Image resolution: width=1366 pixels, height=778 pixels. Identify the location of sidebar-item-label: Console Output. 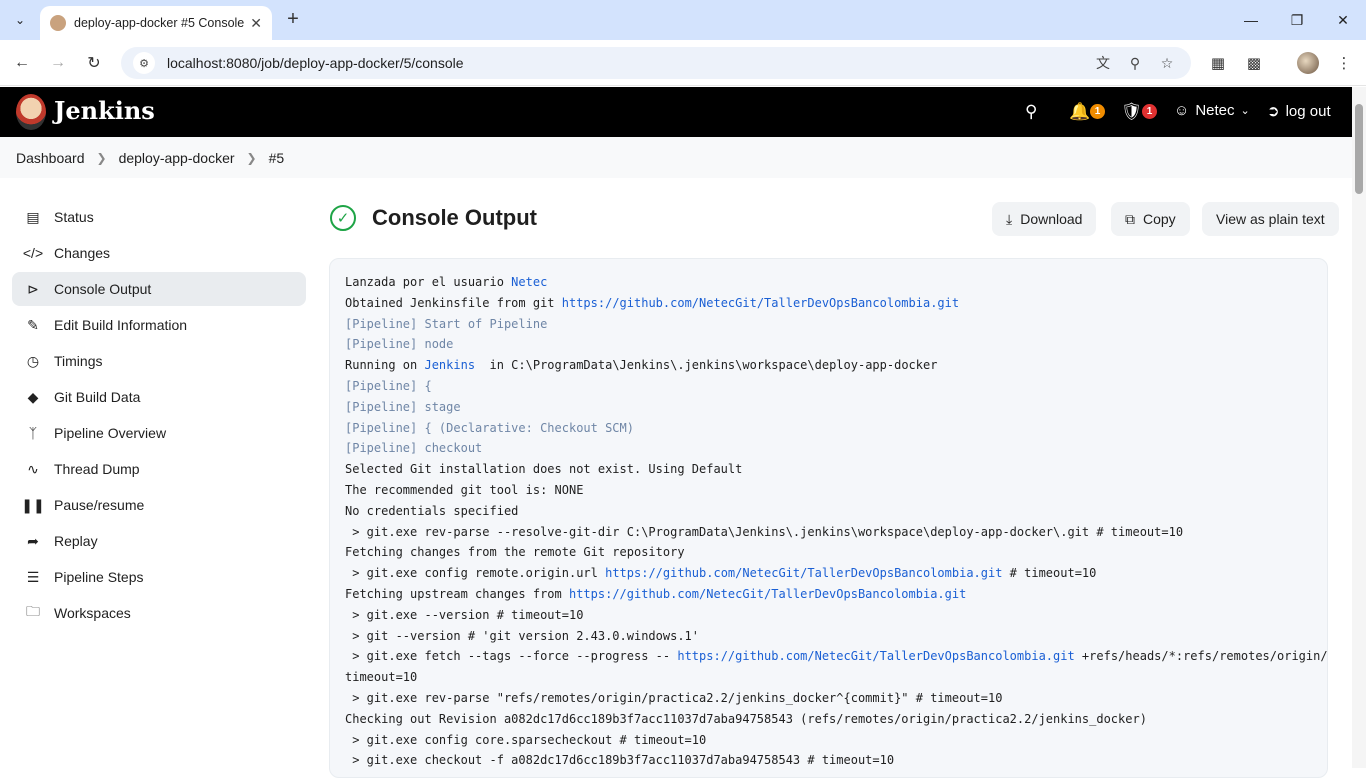
(103, 289).